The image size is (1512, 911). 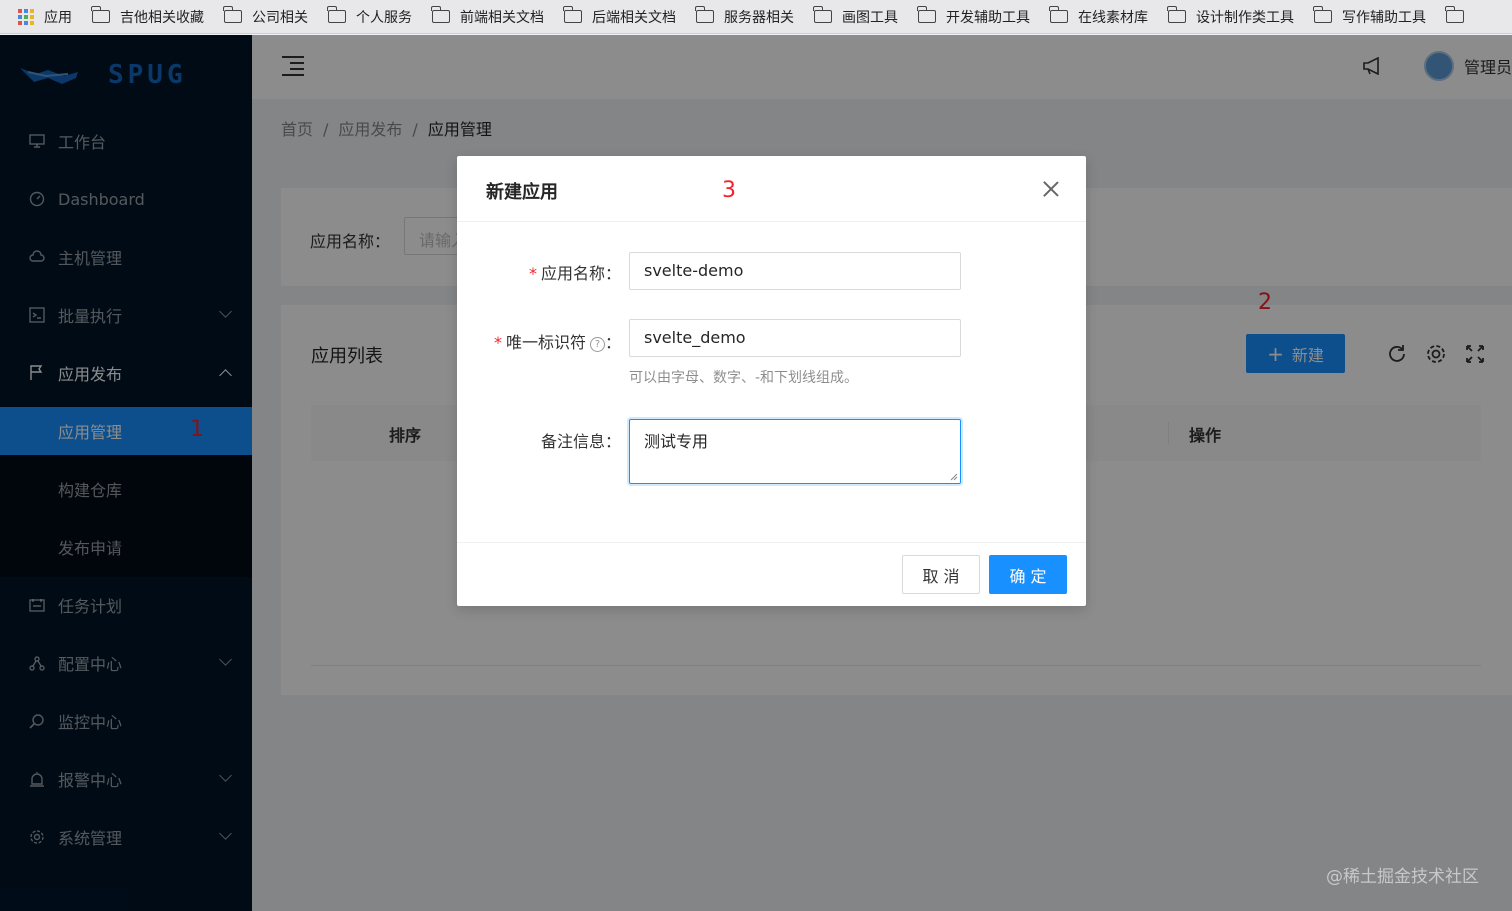 I want to click on close-icon, so click(x=1051, y=189).